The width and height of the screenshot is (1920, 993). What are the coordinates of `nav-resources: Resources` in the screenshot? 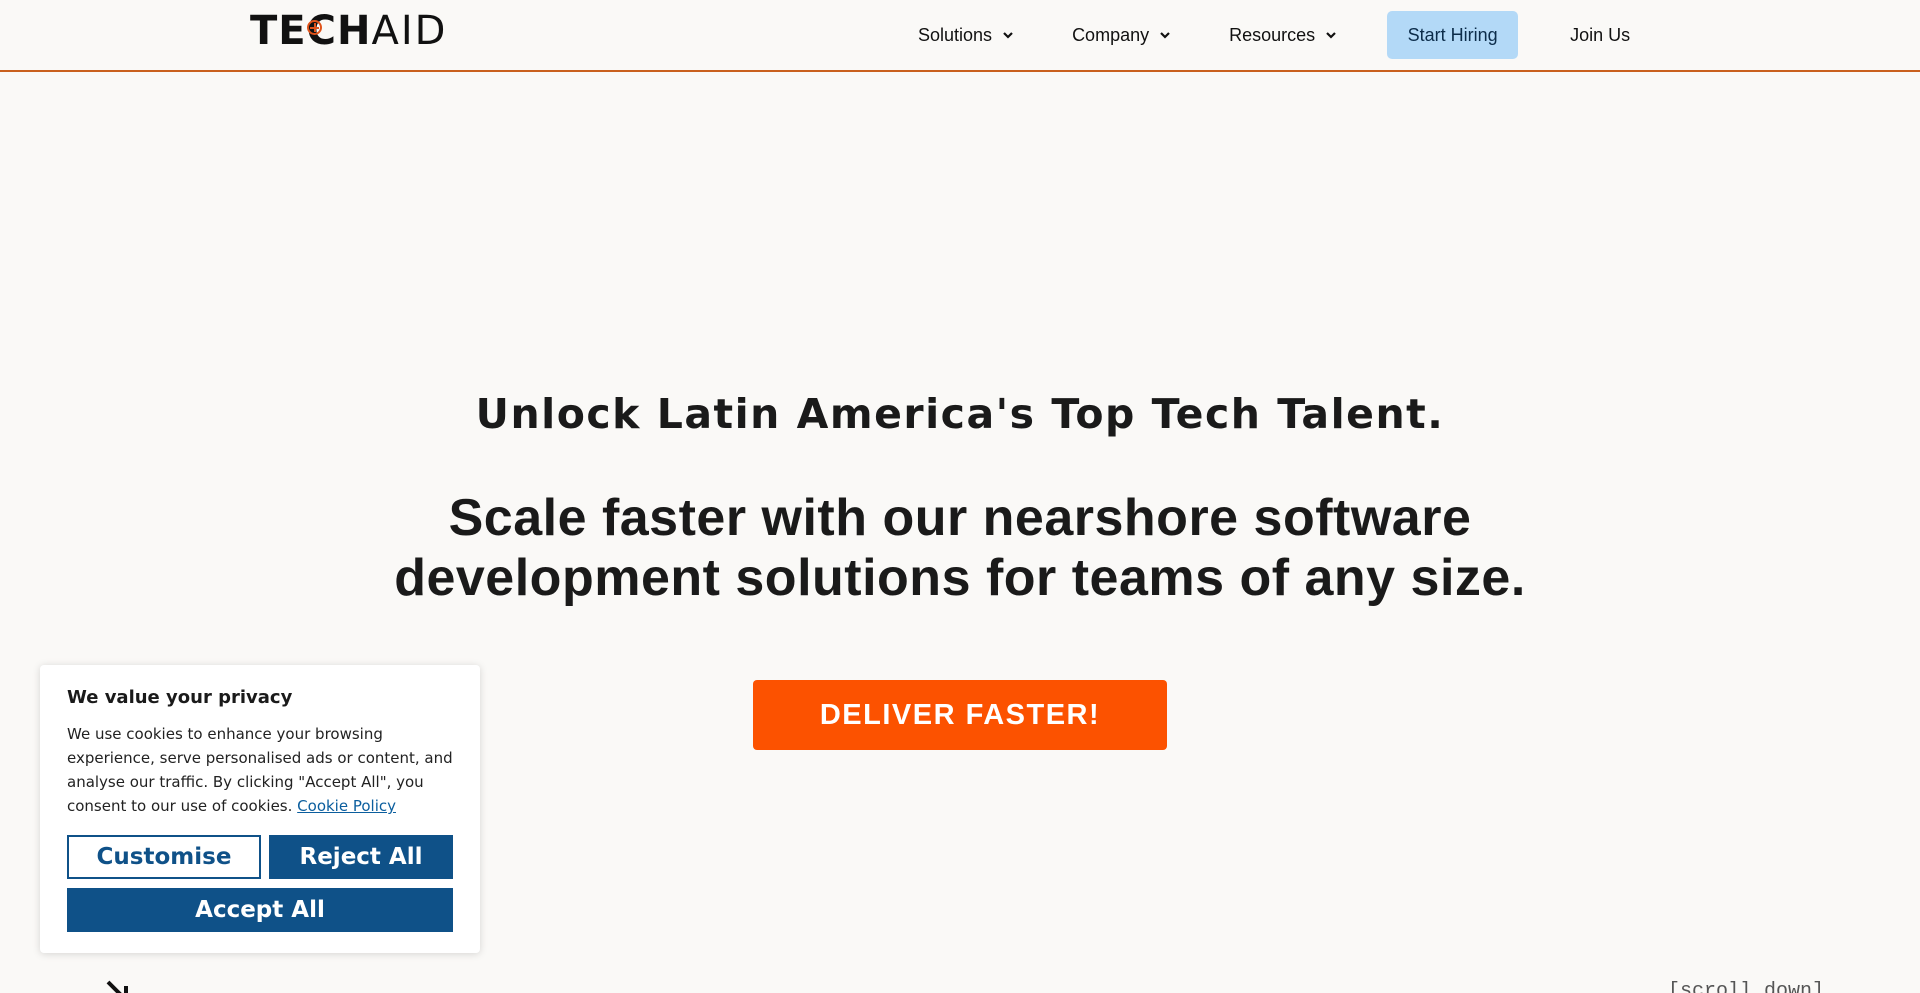 It's located at (1283, 35).